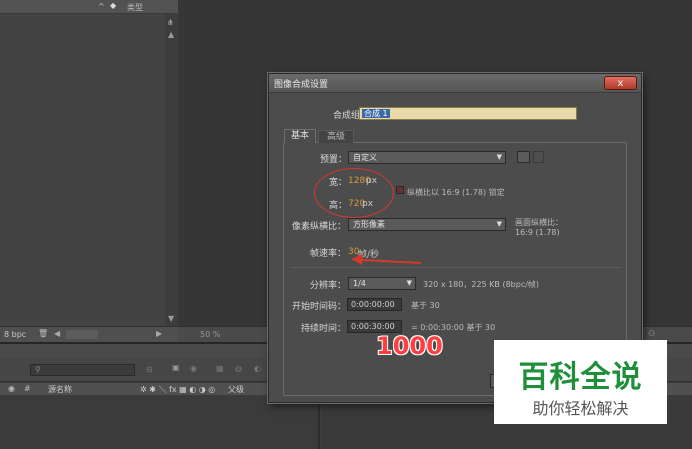 The height and width of the screenshot is (449, 692). I want to click on preset-select: 自定义 ▼, so click(427, 157).